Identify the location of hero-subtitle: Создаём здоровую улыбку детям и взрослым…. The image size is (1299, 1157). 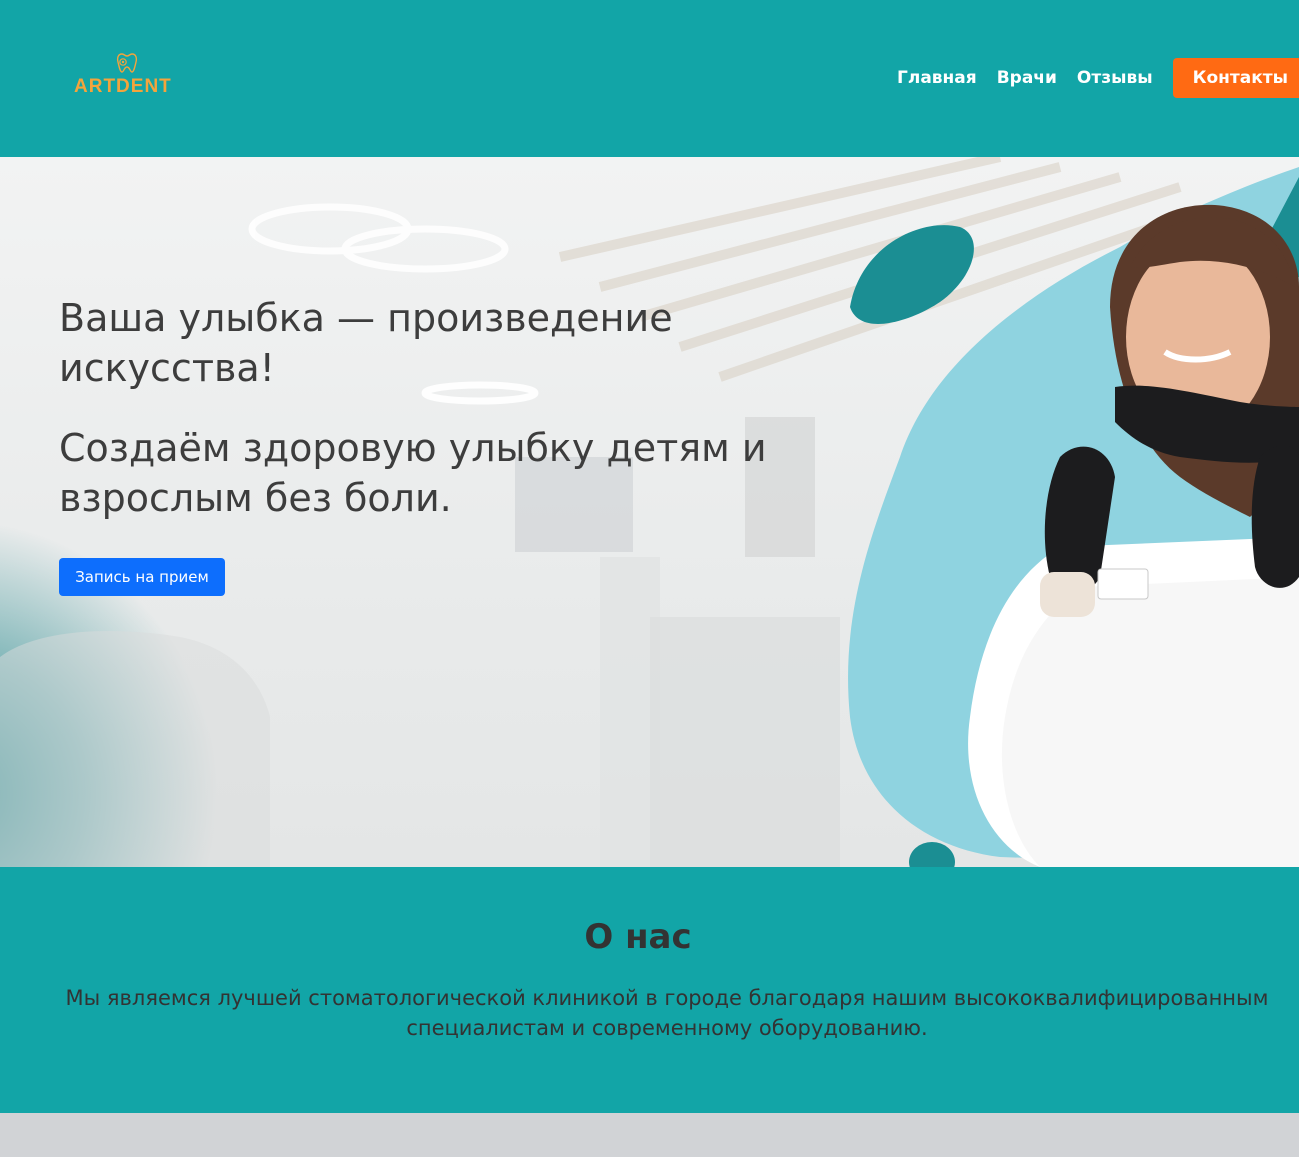
(413, 473).